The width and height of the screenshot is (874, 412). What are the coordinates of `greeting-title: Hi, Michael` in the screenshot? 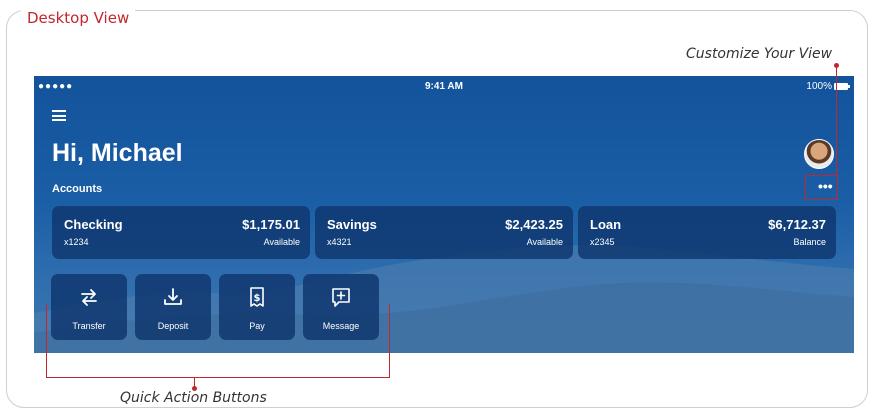 It's located at (117, 153).